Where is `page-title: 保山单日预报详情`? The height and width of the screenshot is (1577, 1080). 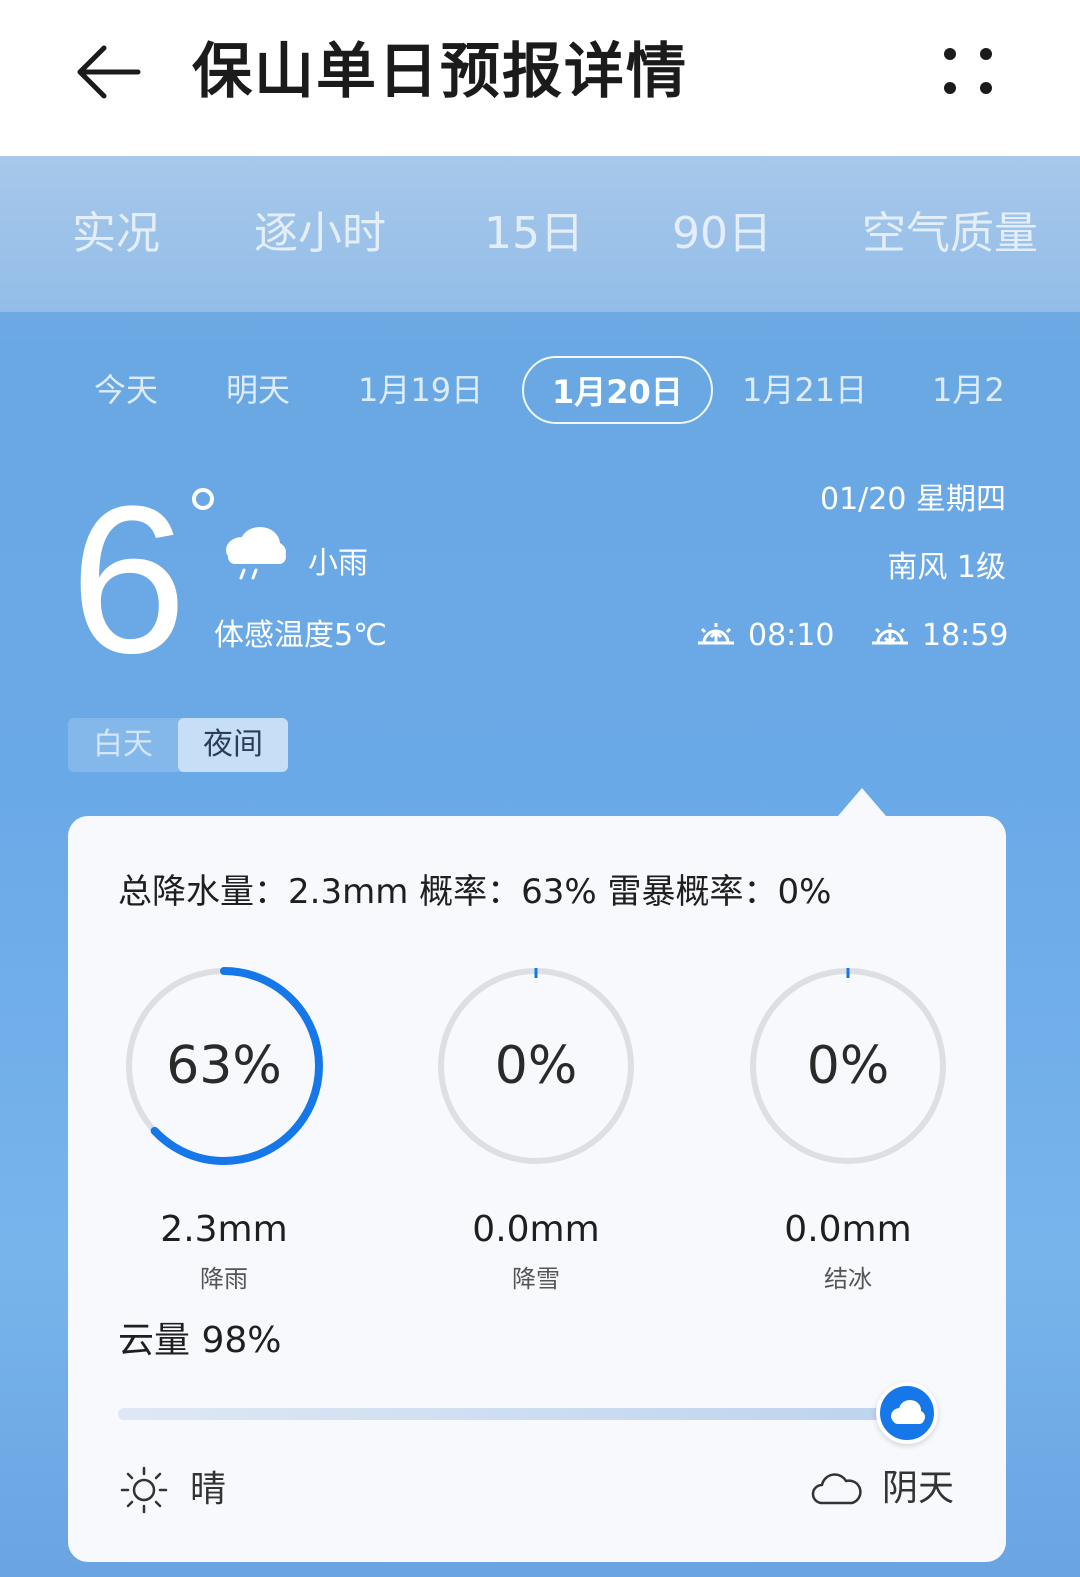
page-title: 保山单日预报详情 is located at coordinates (440, 72).